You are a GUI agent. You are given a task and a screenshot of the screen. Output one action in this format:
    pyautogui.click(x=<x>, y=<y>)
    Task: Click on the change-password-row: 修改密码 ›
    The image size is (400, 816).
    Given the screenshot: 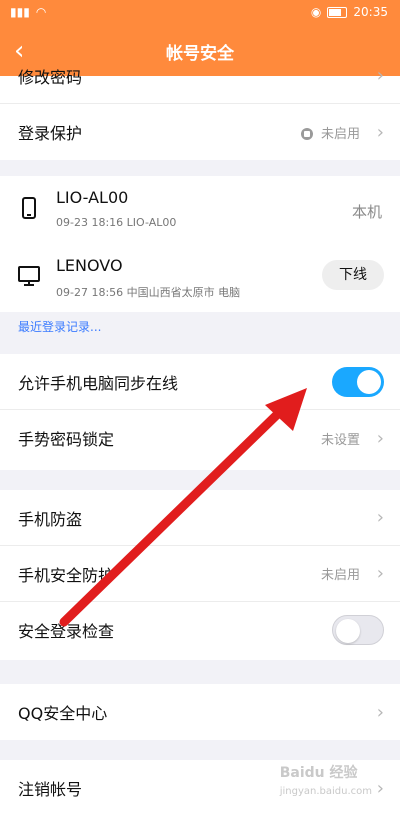 What is the action you would take?
    pyautogui.click(x=200, y=76)
    